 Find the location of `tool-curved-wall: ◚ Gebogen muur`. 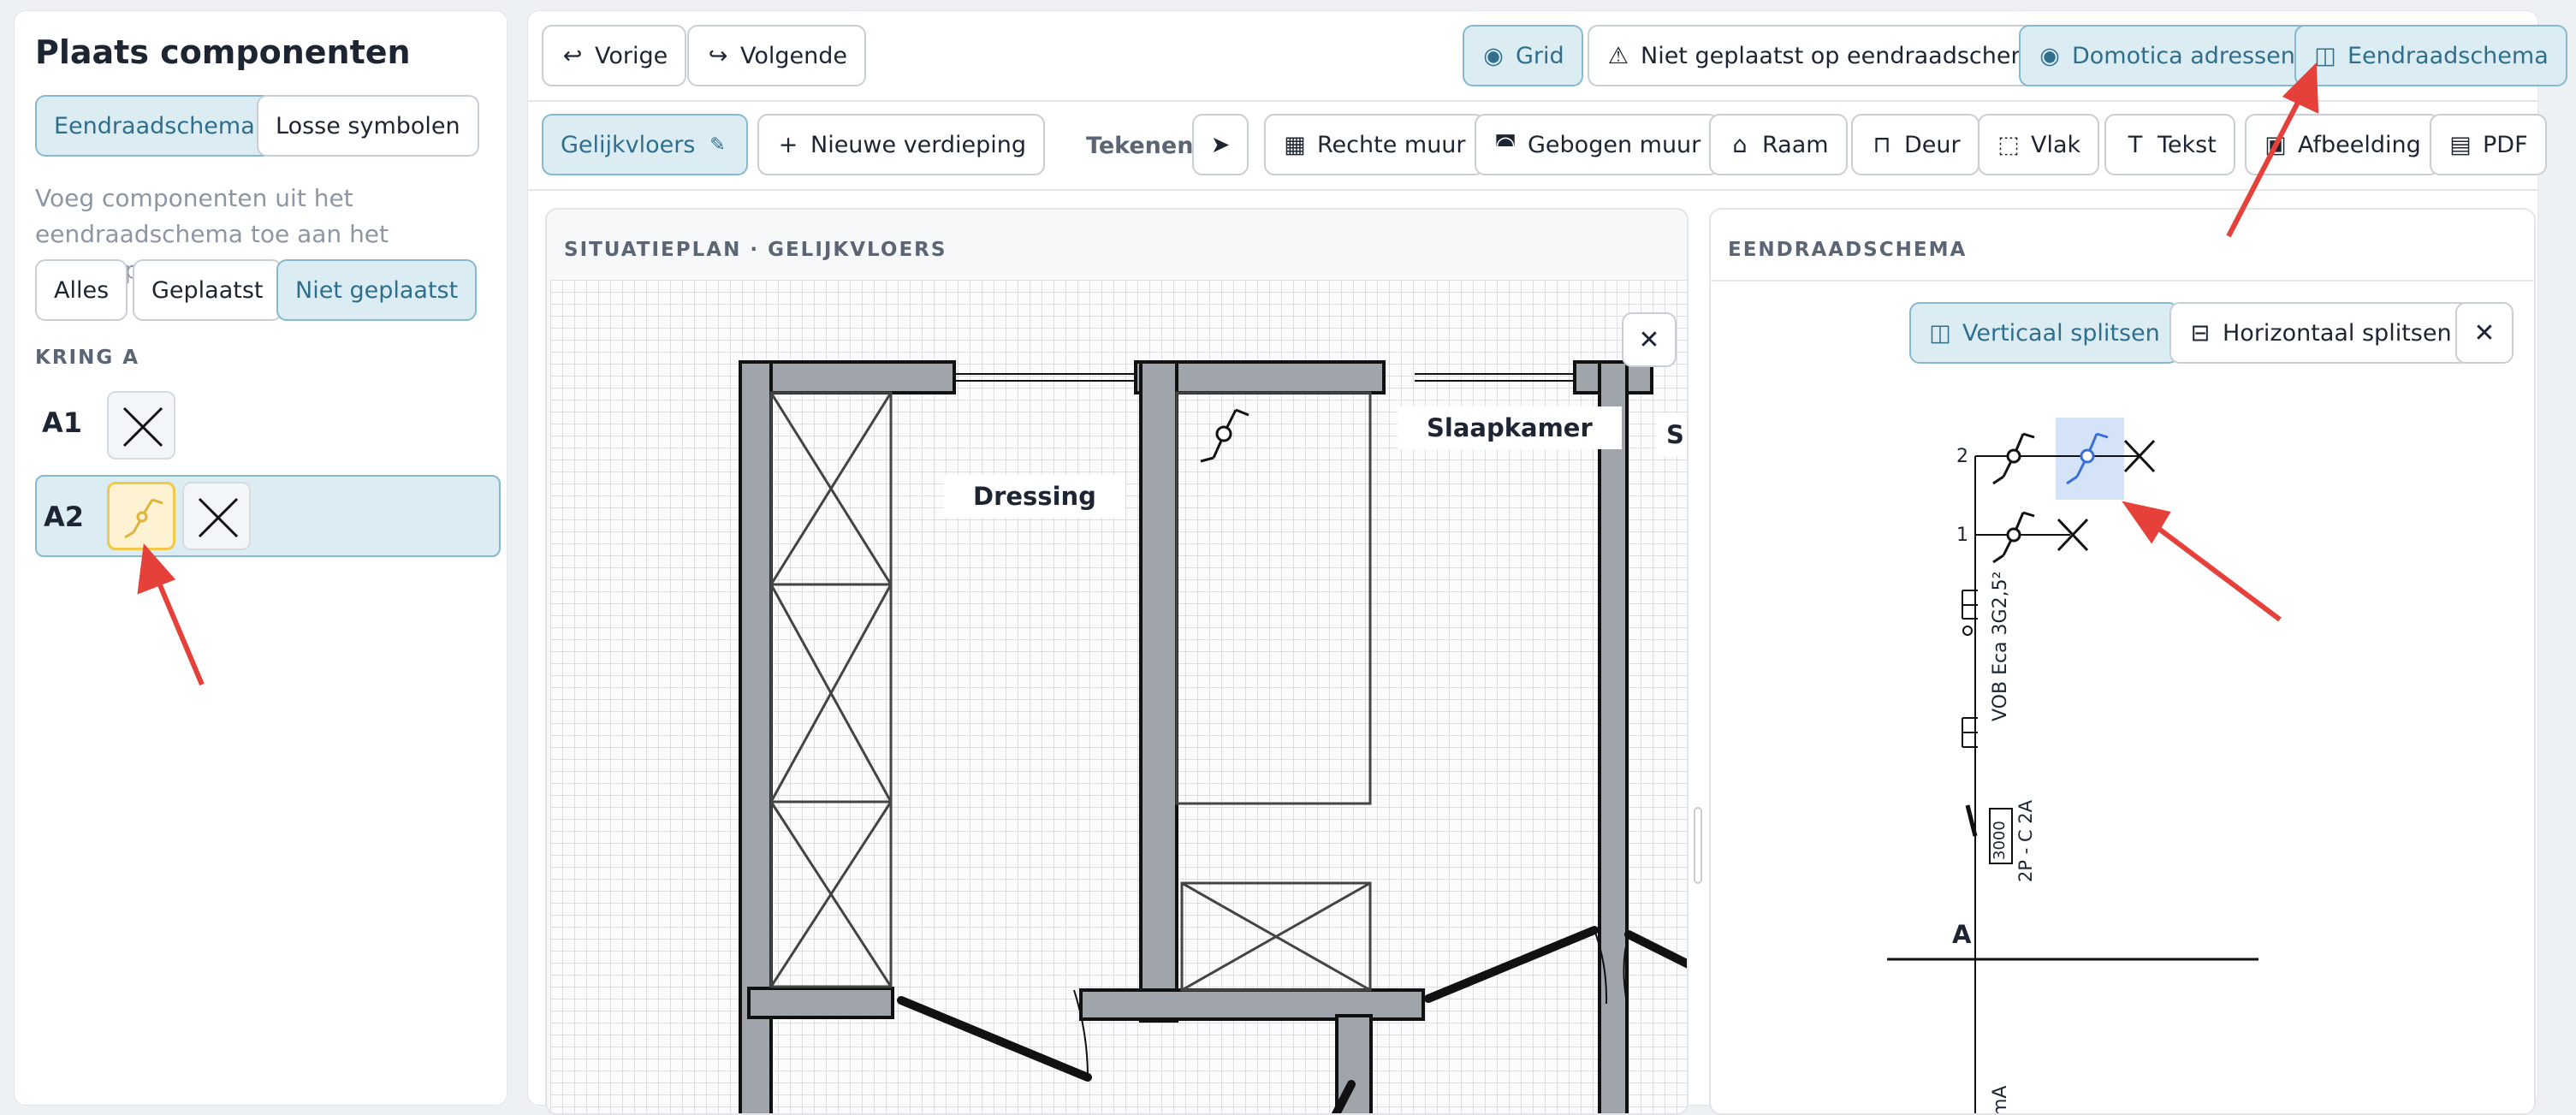

tool-curved-wall: ◚ Gebogen muur is located at coordinates (1597, 144).